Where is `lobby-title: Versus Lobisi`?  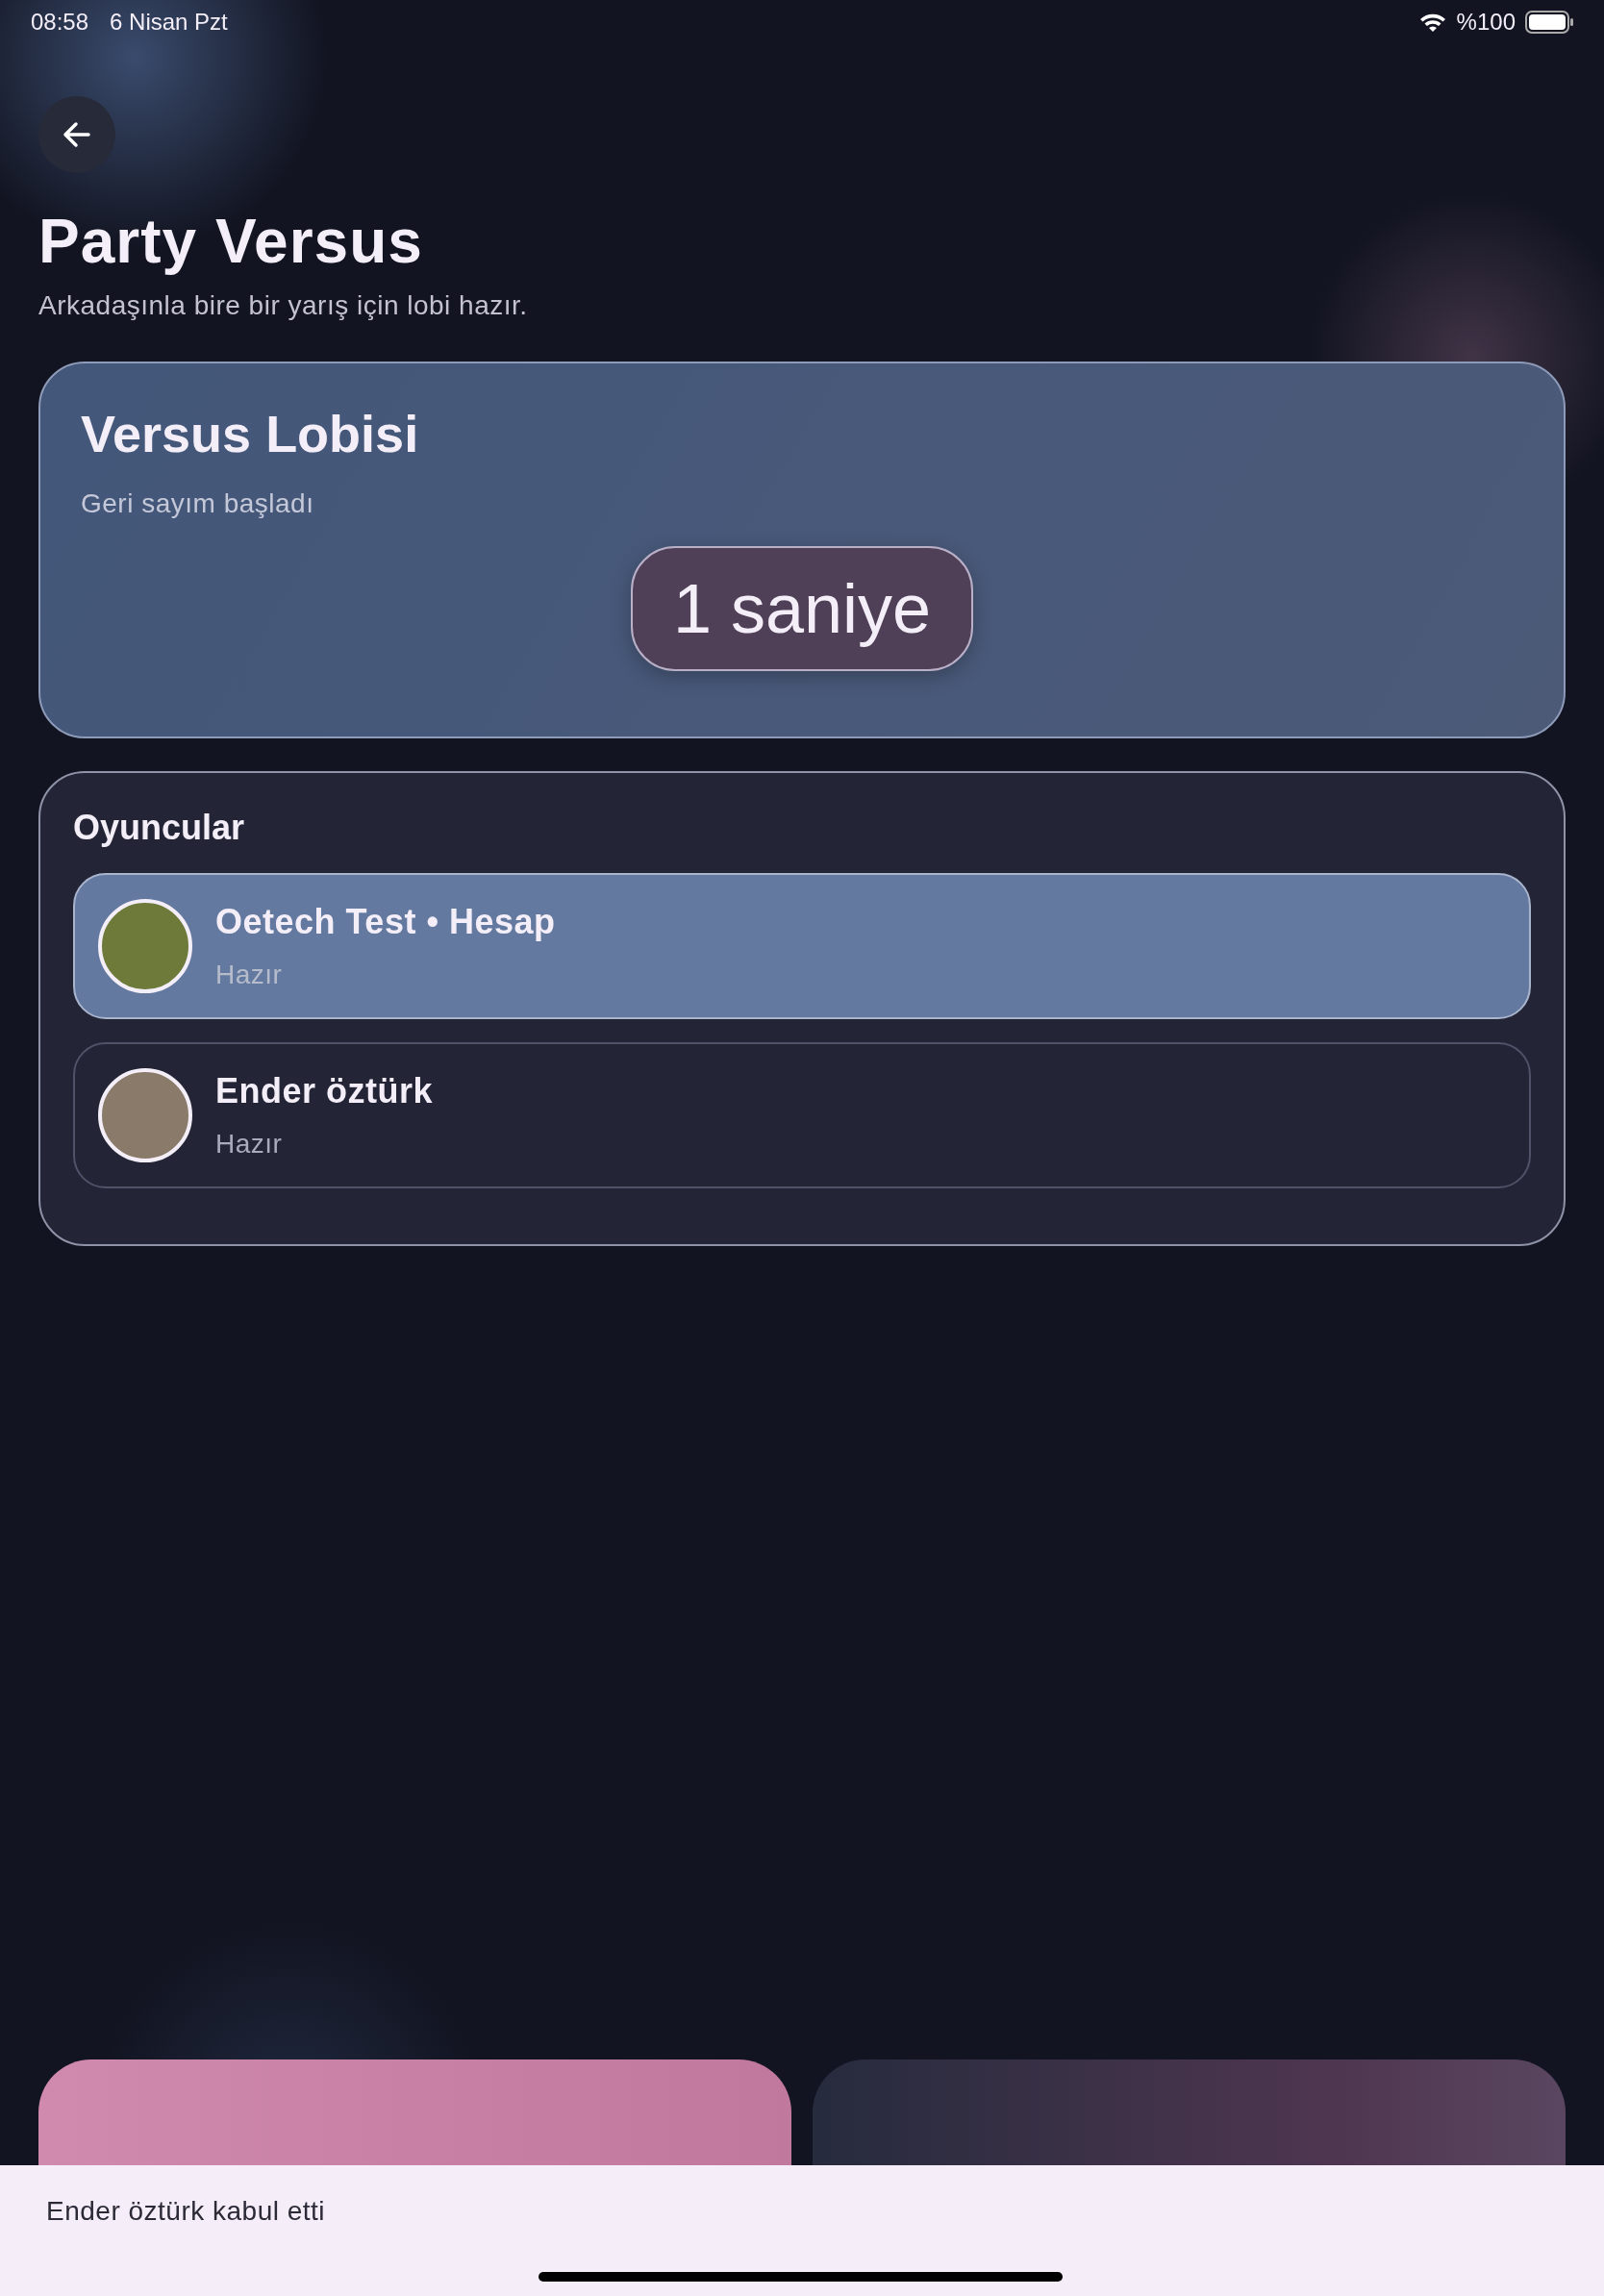 lobby-title: Versus Lobisi is located at coordinates (250, 433).